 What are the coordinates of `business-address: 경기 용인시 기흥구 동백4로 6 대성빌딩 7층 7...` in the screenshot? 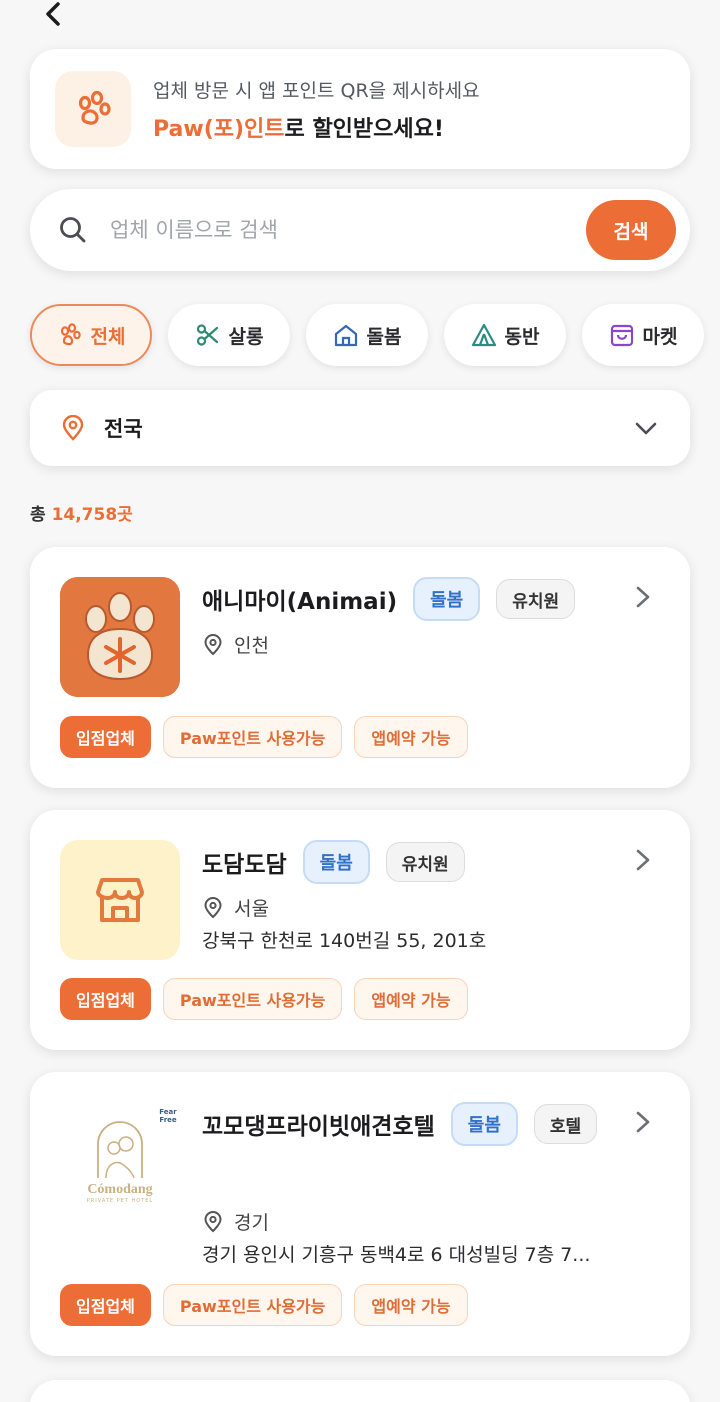 It's located at (396, 1255).